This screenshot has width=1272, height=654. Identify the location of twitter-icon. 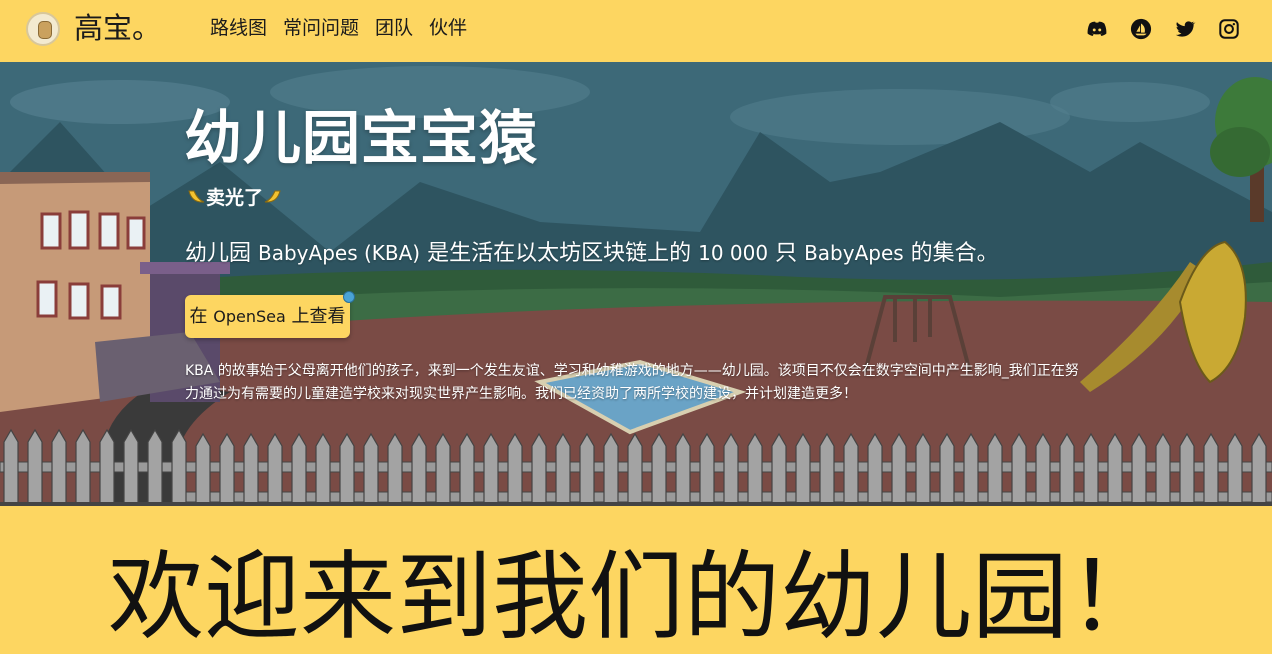
(1185, 29).